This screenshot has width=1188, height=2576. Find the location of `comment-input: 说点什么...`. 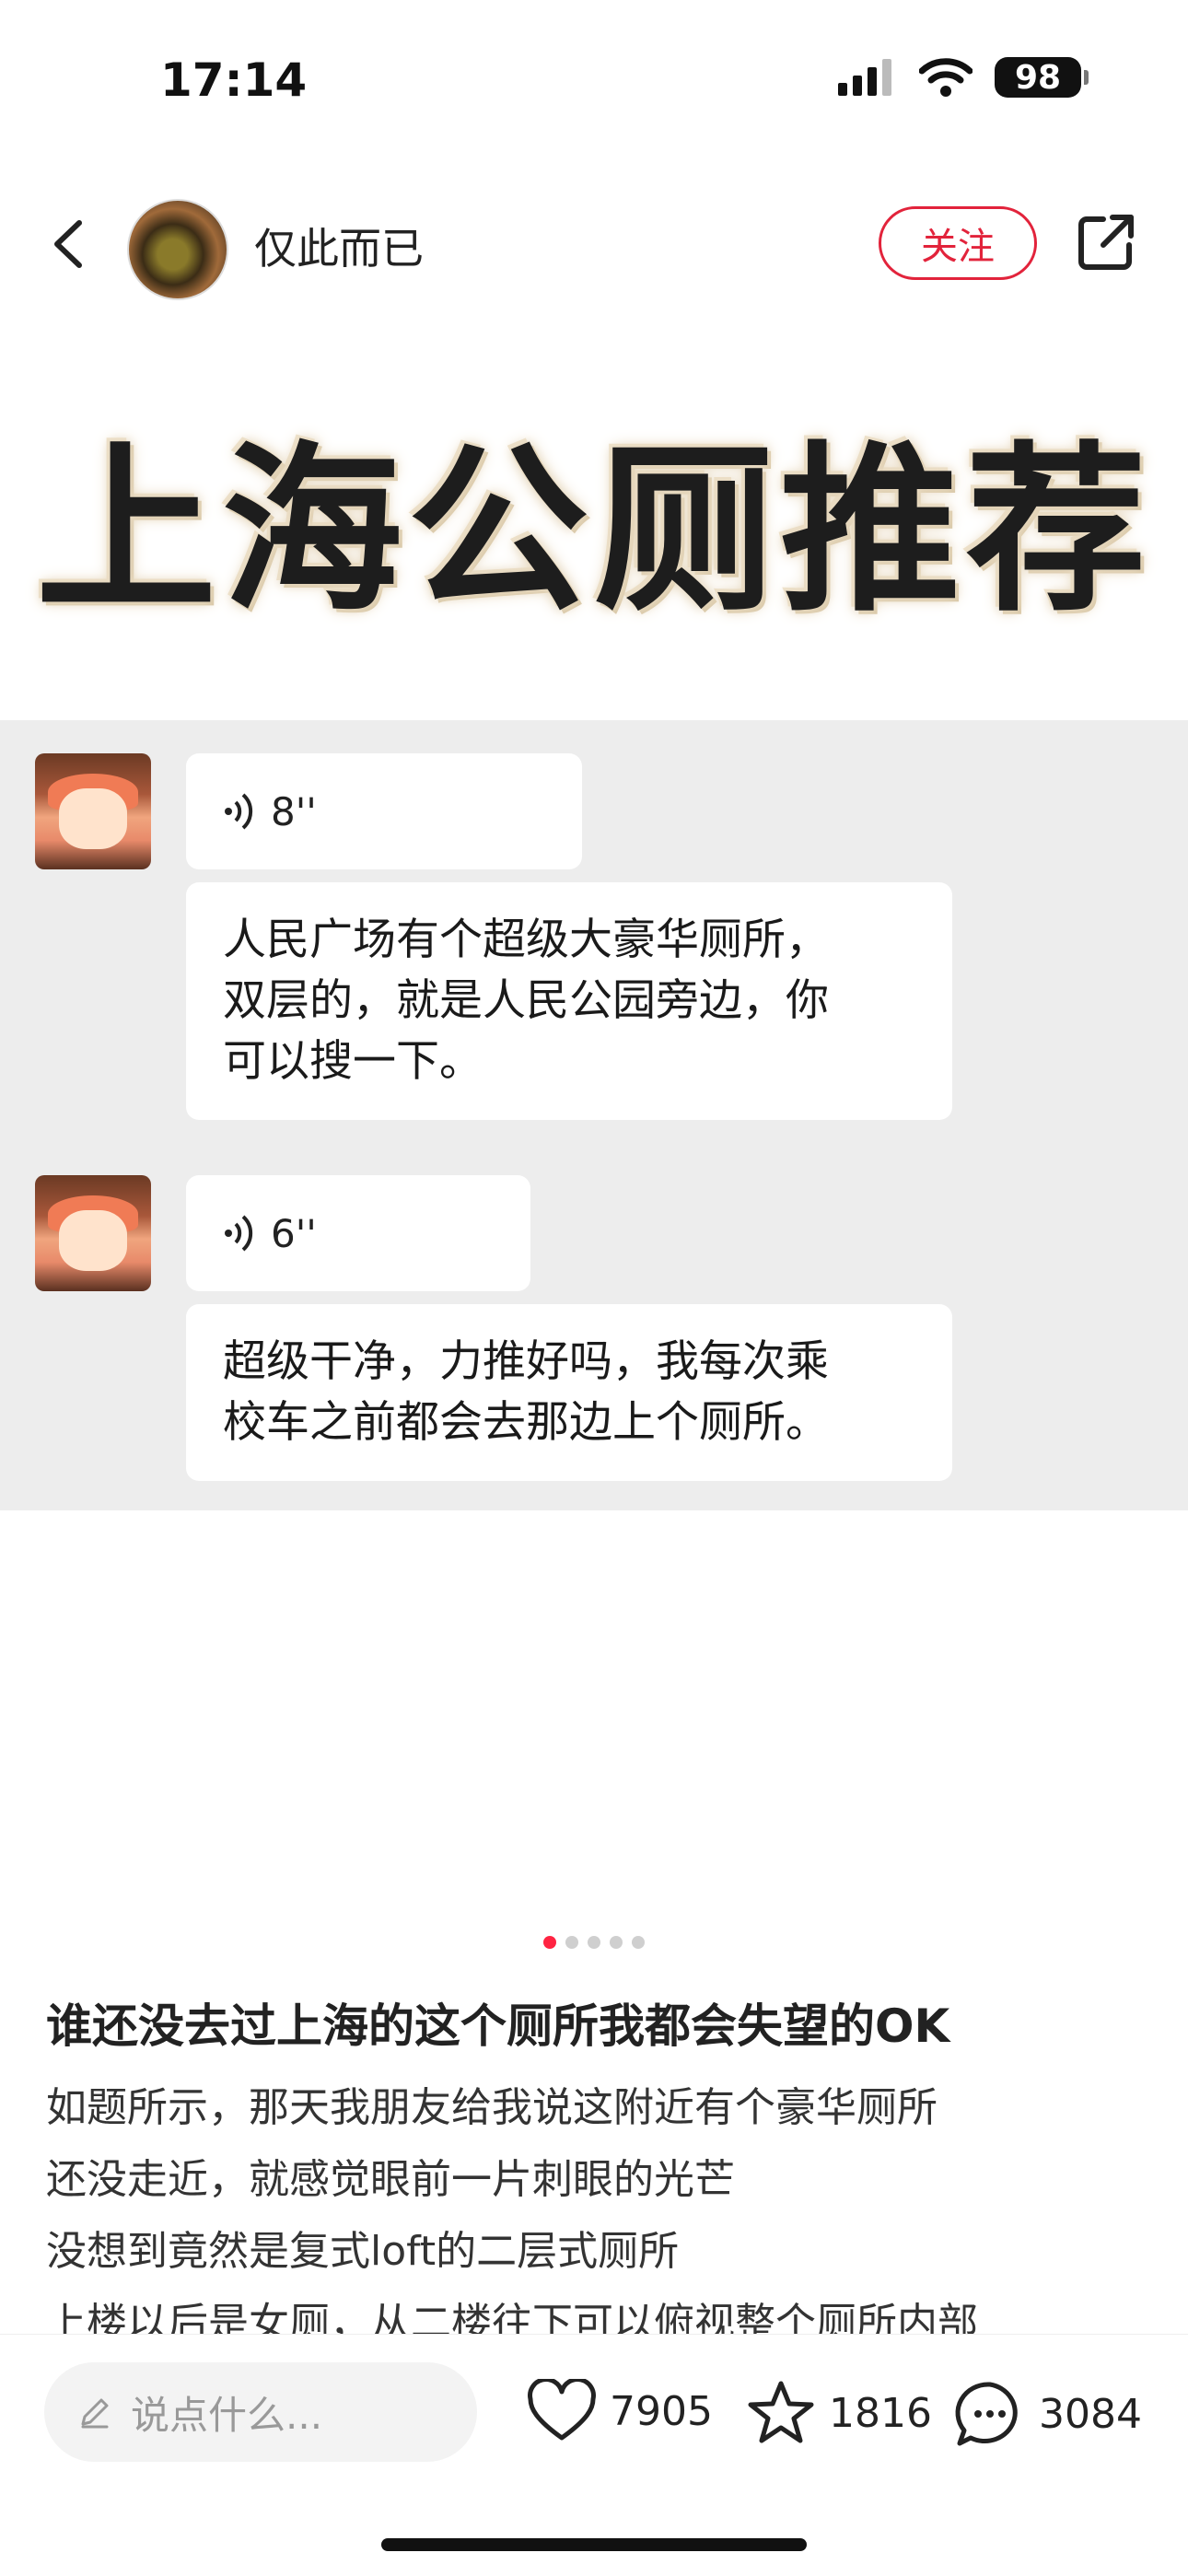

comment-input: 说点什么... is located at coordinates (260, 2412).